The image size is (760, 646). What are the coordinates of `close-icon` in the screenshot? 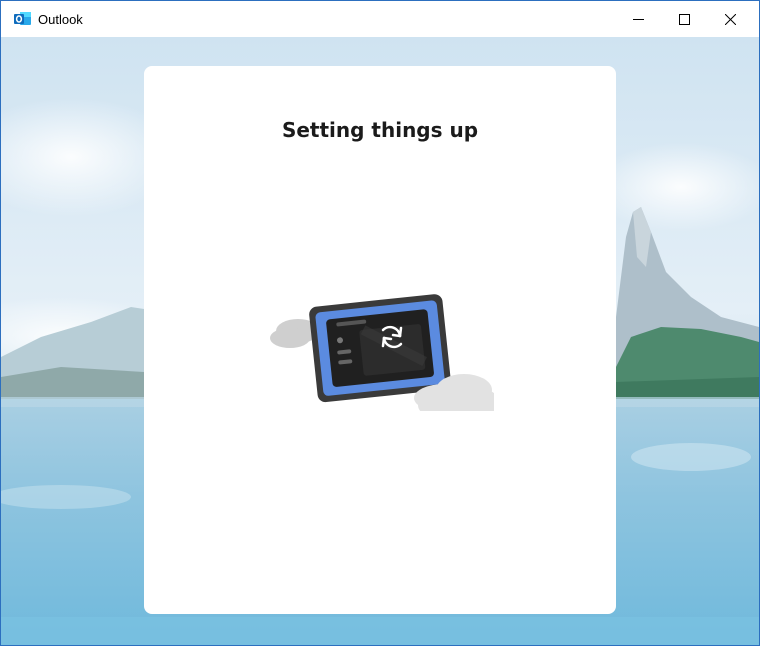 It's located at (730, 19).